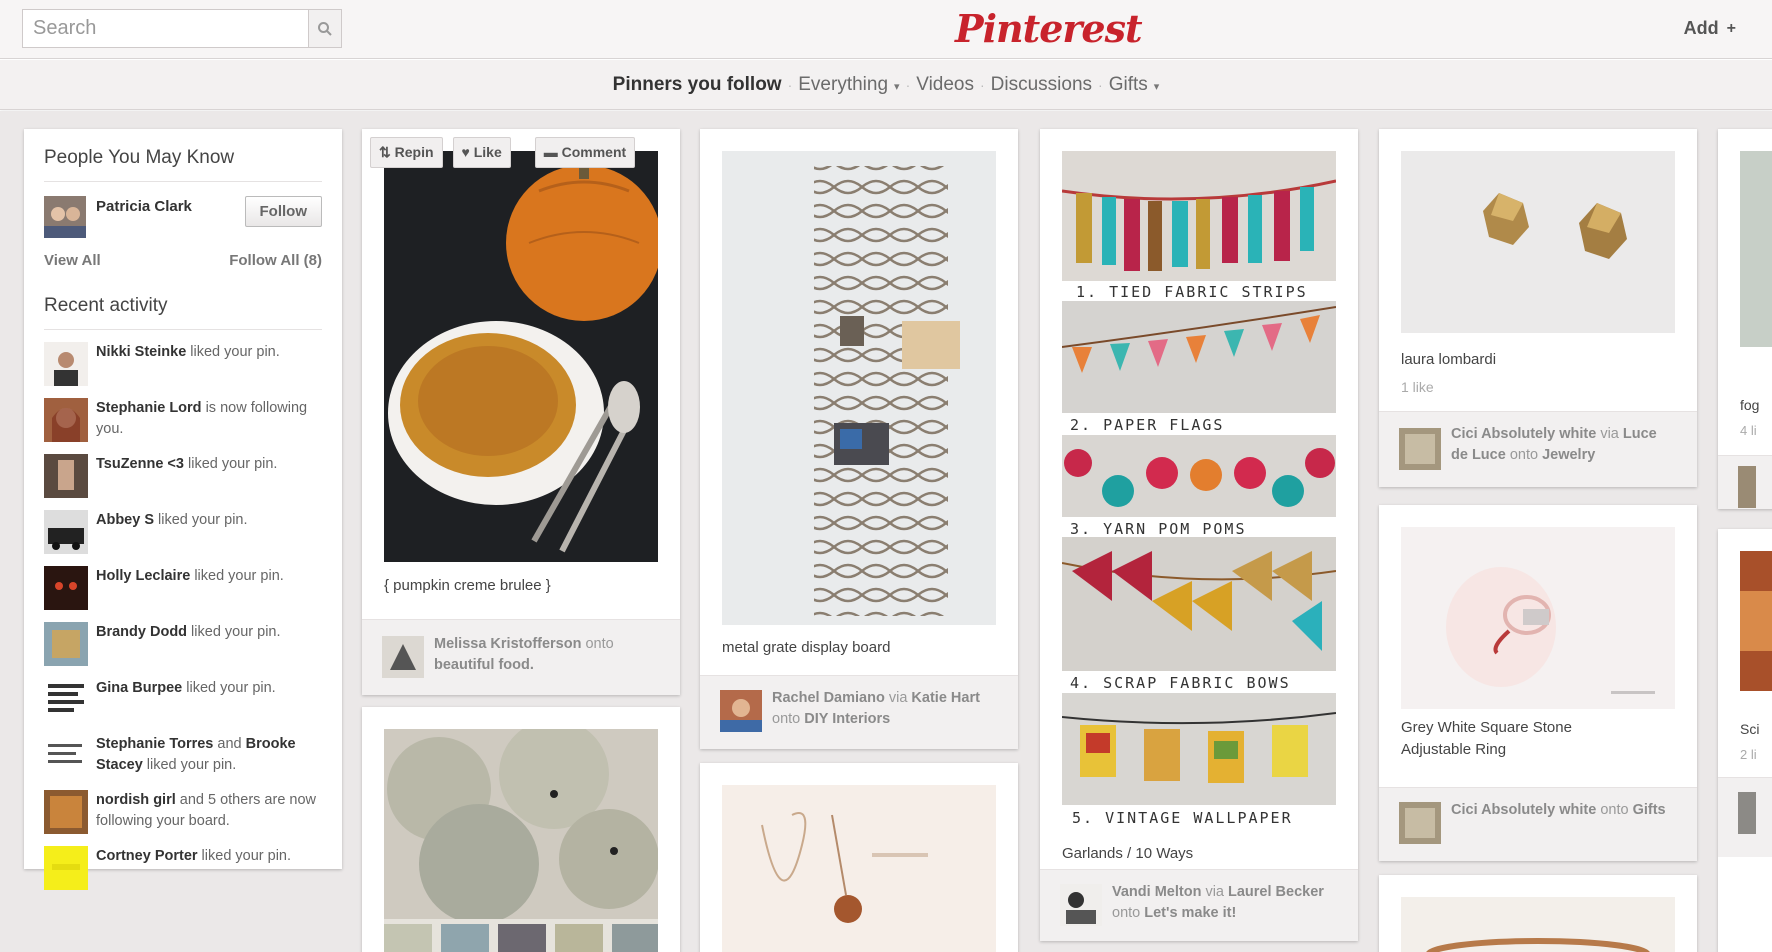 This screenshot has width=1772, height=952. Describe the element at coordinates (1158, 529) in the screenshot. I see `garland-step-3: 3. YARN POM POMS` at that location.